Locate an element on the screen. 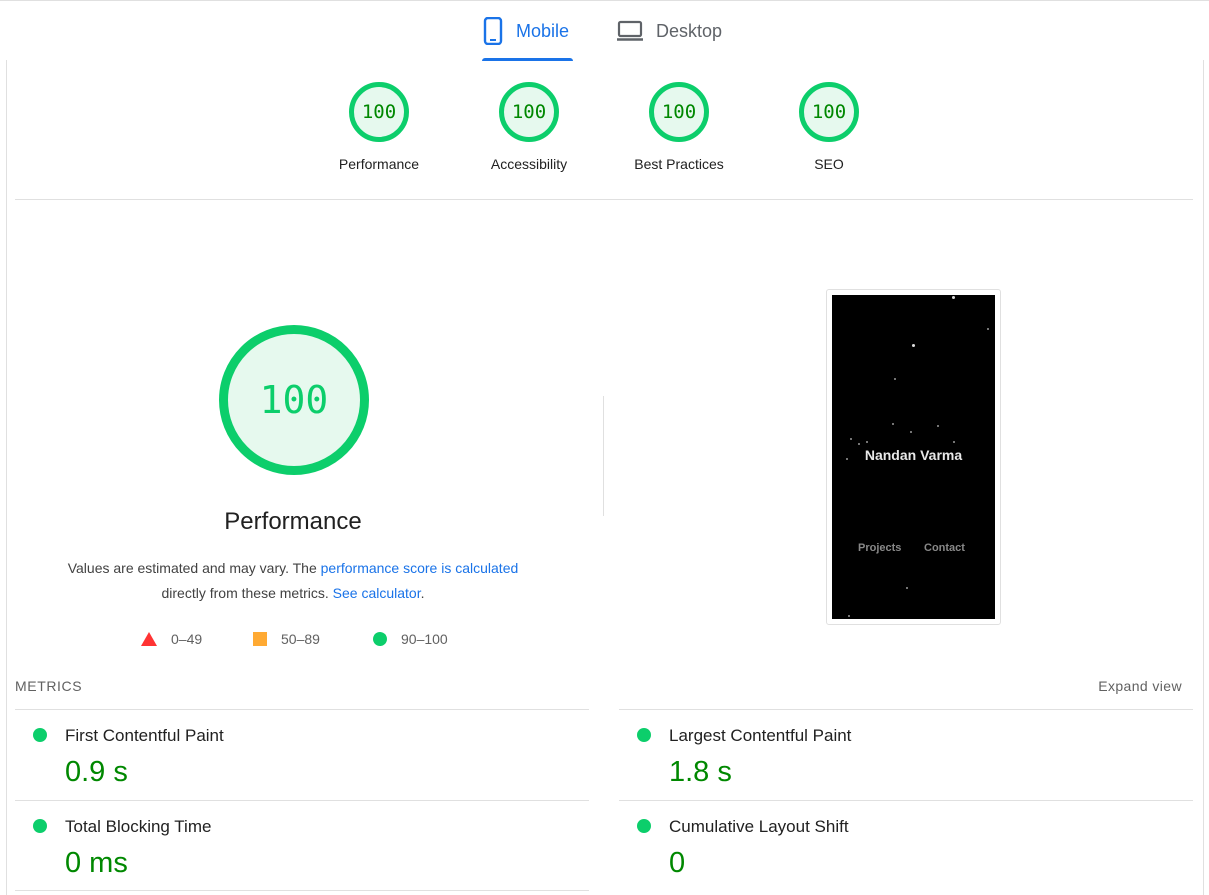 Image resolution: width=1209 pixels, height=895 pixels. vertical-divider is located at coordinates (603, 456).